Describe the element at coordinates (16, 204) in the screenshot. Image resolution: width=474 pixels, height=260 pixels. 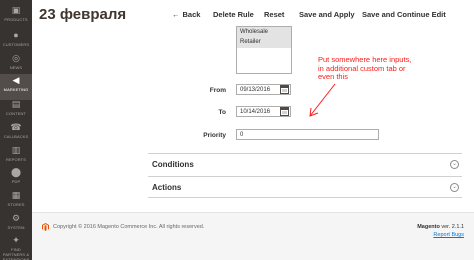
I see `sidebar-item-label: STORES` at that location.